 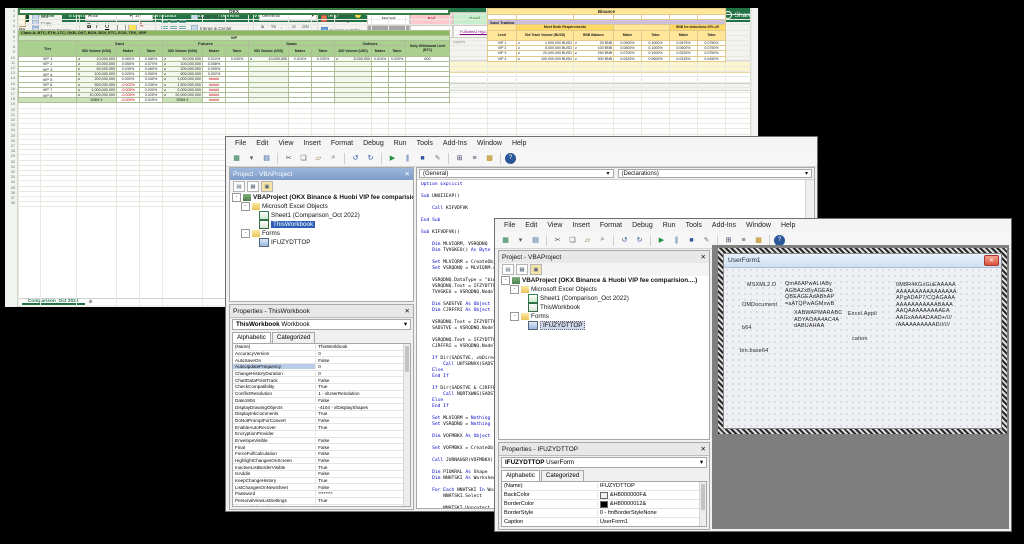 What do you see at coordinates (761, 285) in the screenshot?
I see `form-label-msxml: MSXML2.D` at bounding box center [761, 285].